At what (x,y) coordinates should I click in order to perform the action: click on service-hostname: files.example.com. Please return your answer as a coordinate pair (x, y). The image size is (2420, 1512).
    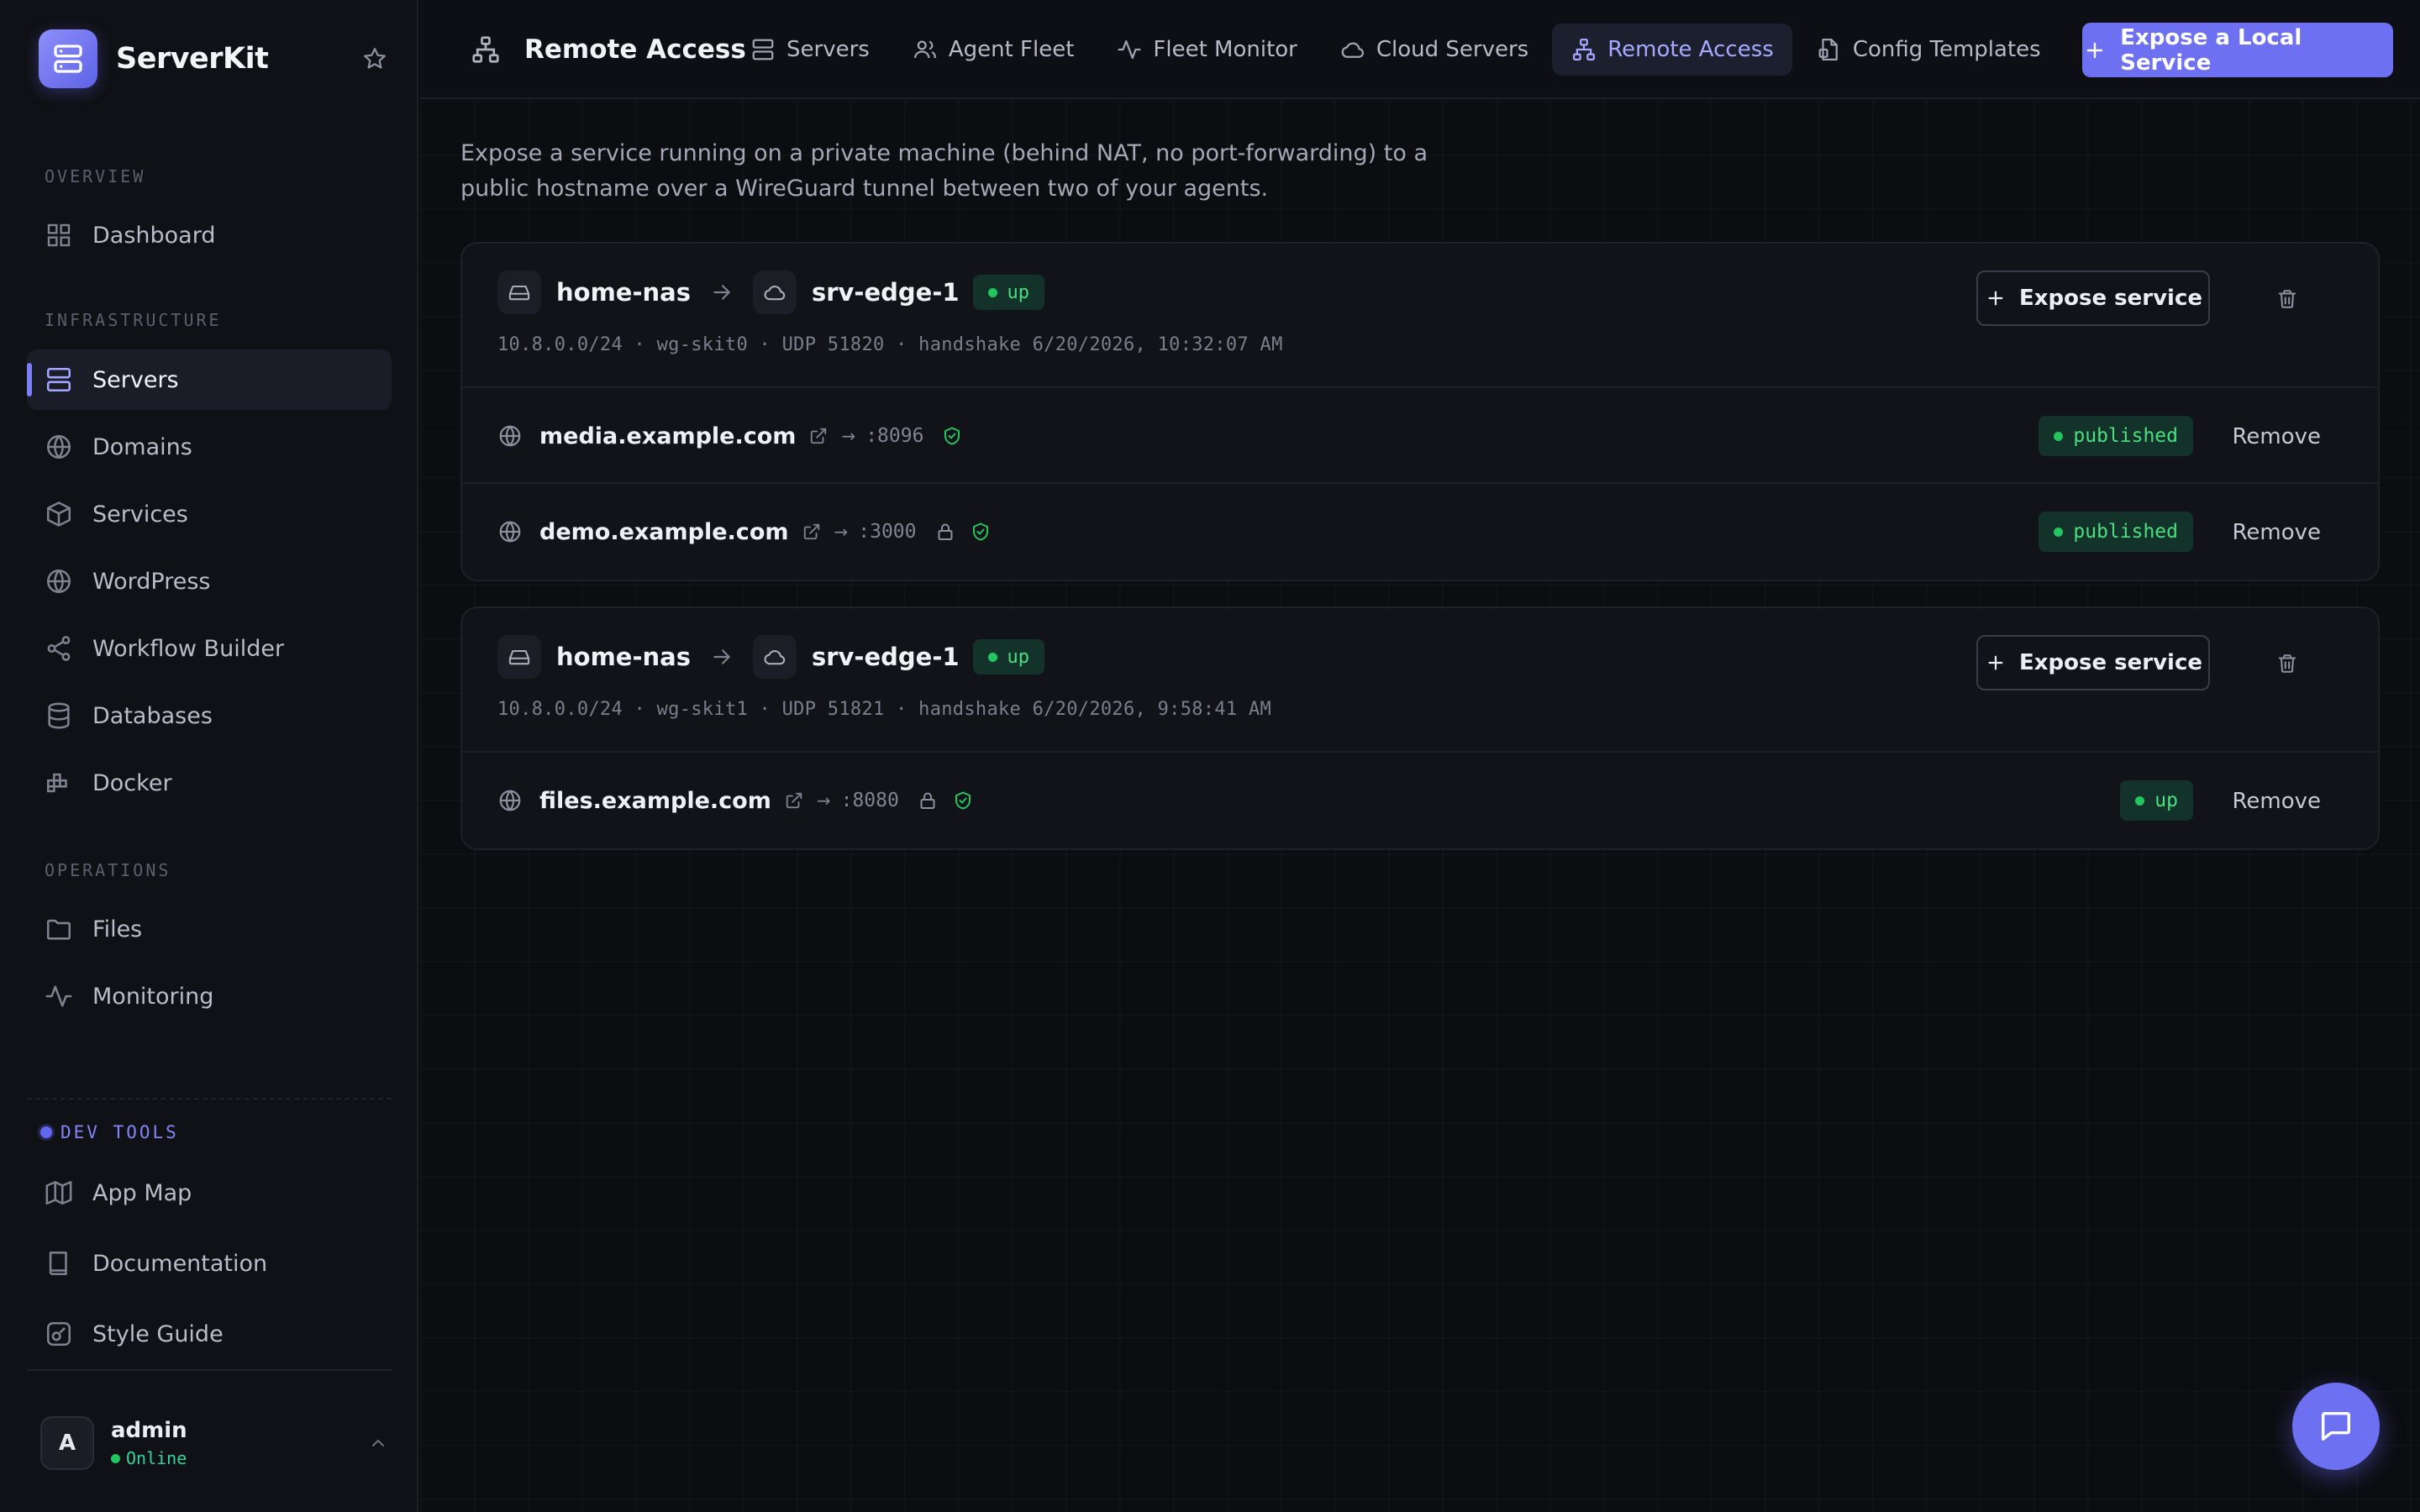
    Looking at the image, I should click on (655, 801).